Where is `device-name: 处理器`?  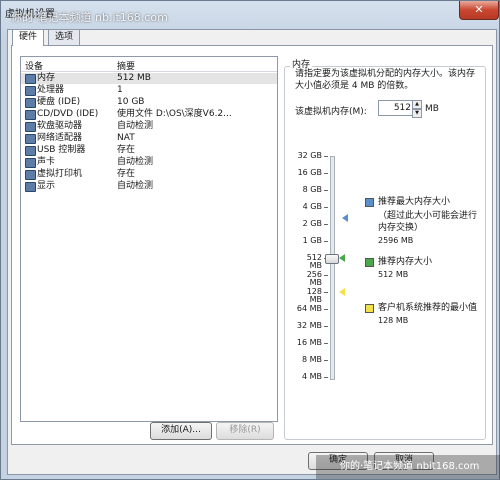 device-name: 处理器 is located at coordinates (51, 90).